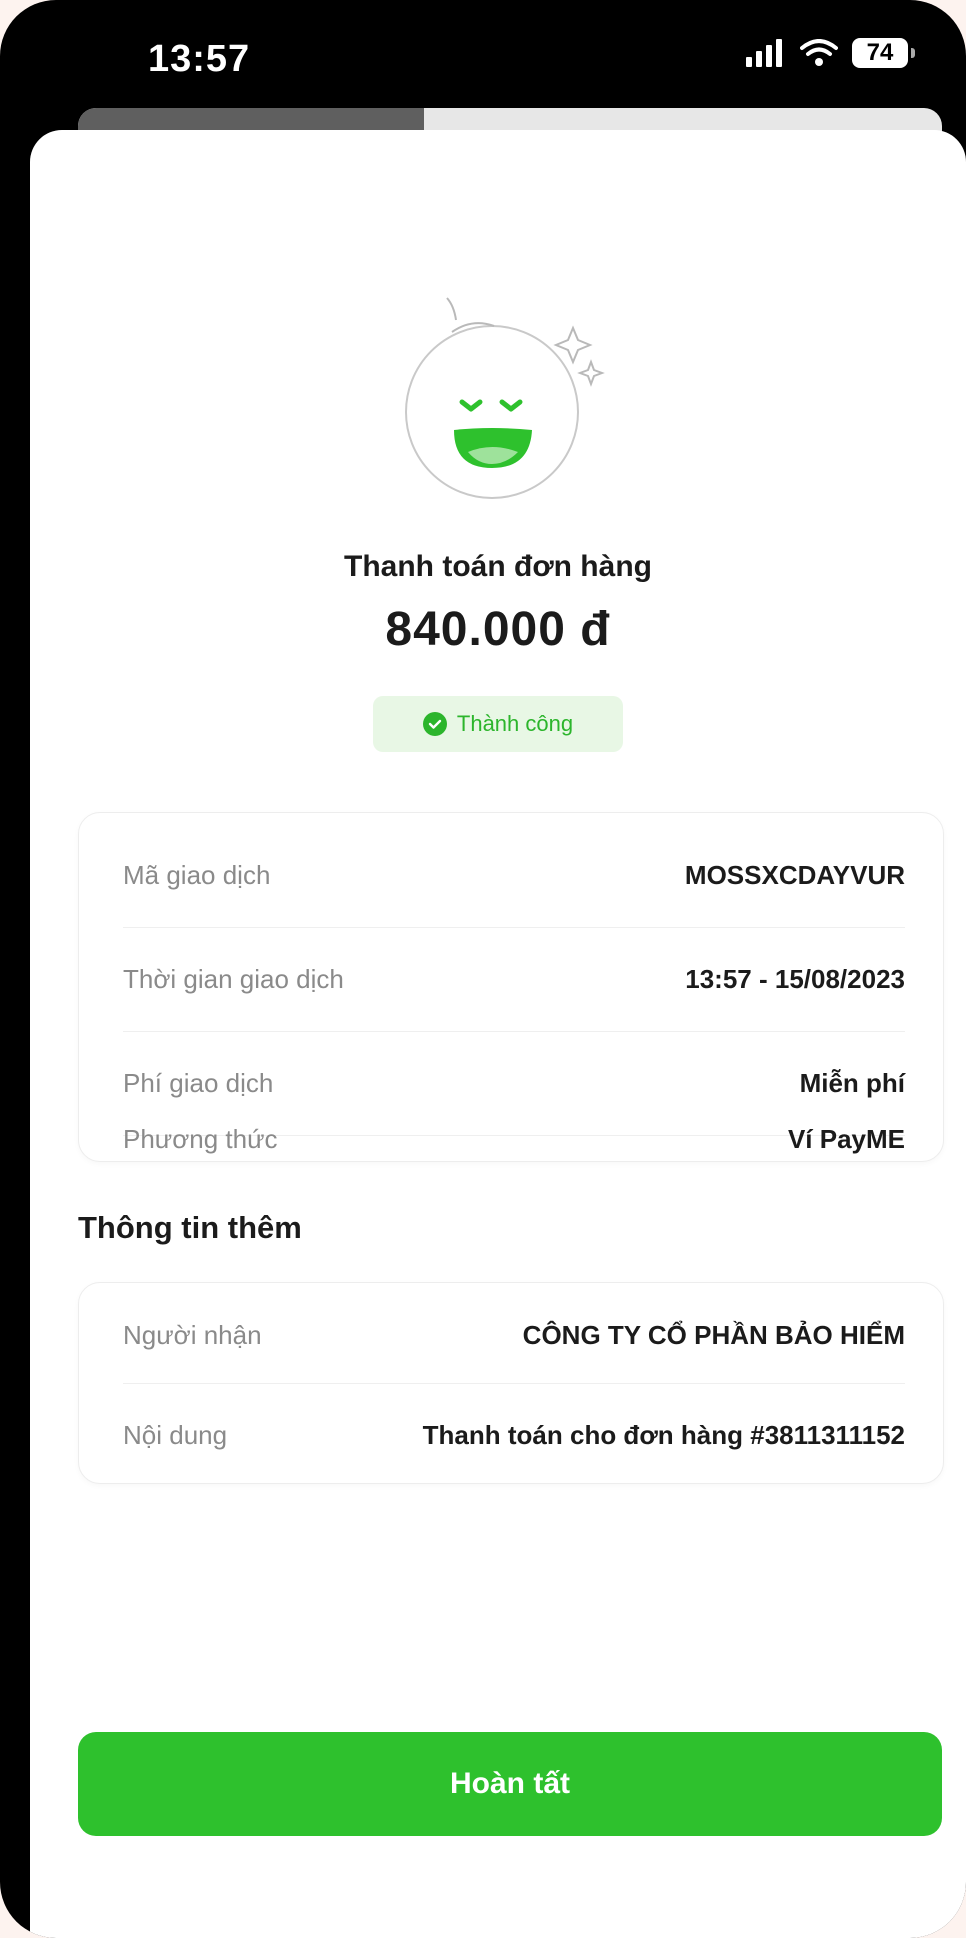 The height and width of the screenshot is (1938, 966). Describe the element at coordinates (663, 1434) in the screenshot. I see `extra-value: Thanh toán cho đơn hàng #3811311152` at that location.